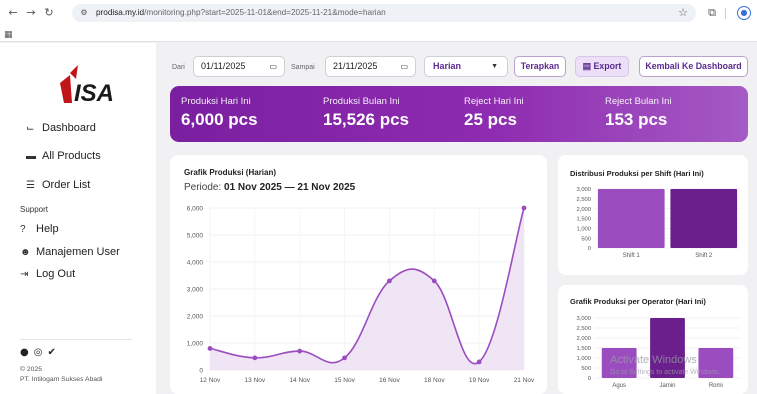 The image size is (757, 394). I want to click on stat-produksi-hari-ini: Produksi Hari Ini 6,000 pcs, so click(219, 113).